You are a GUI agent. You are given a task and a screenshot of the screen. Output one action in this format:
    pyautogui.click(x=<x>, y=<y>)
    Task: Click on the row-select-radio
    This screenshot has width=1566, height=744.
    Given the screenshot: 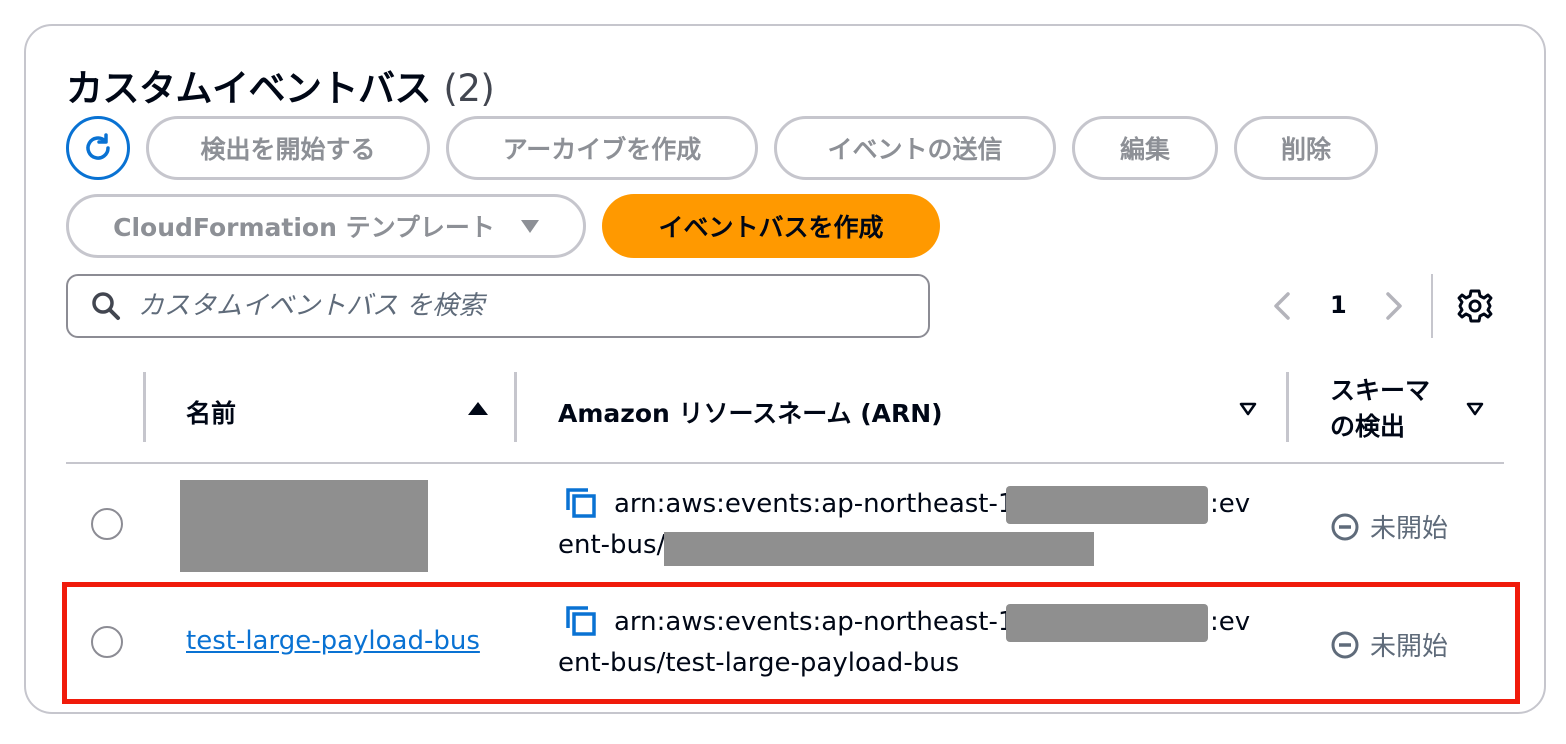 What is the action you would take?
    pyautogui.click(x=107, y=524)
    